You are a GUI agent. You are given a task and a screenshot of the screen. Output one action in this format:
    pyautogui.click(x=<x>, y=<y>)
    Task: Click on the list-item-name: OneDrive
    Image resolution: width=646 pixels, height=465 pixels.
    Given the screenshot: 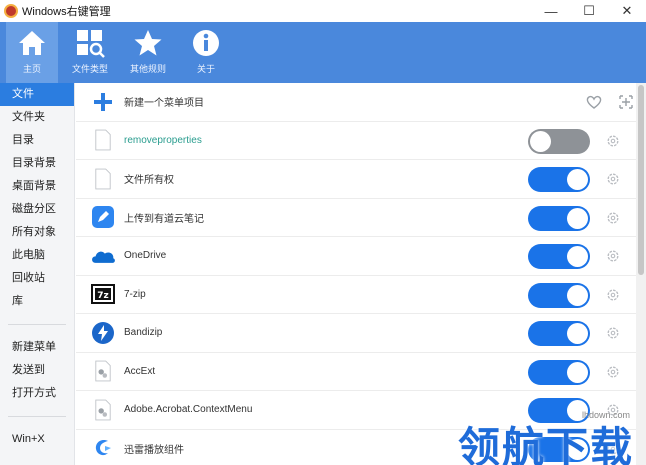 What is the action you would take?
    pyautogui.click(x=145, y=256)
    